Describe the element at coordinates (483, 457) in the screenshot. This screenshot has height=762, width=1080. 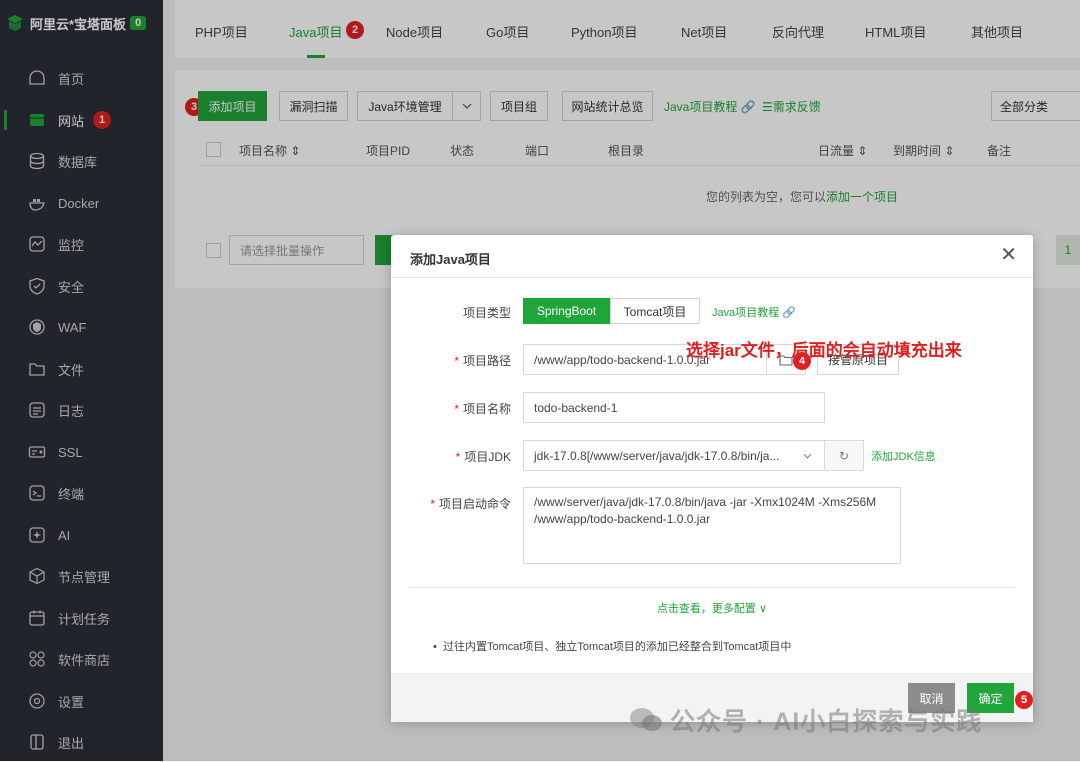
I see `jdk-label: * 项目JDK` at that location.